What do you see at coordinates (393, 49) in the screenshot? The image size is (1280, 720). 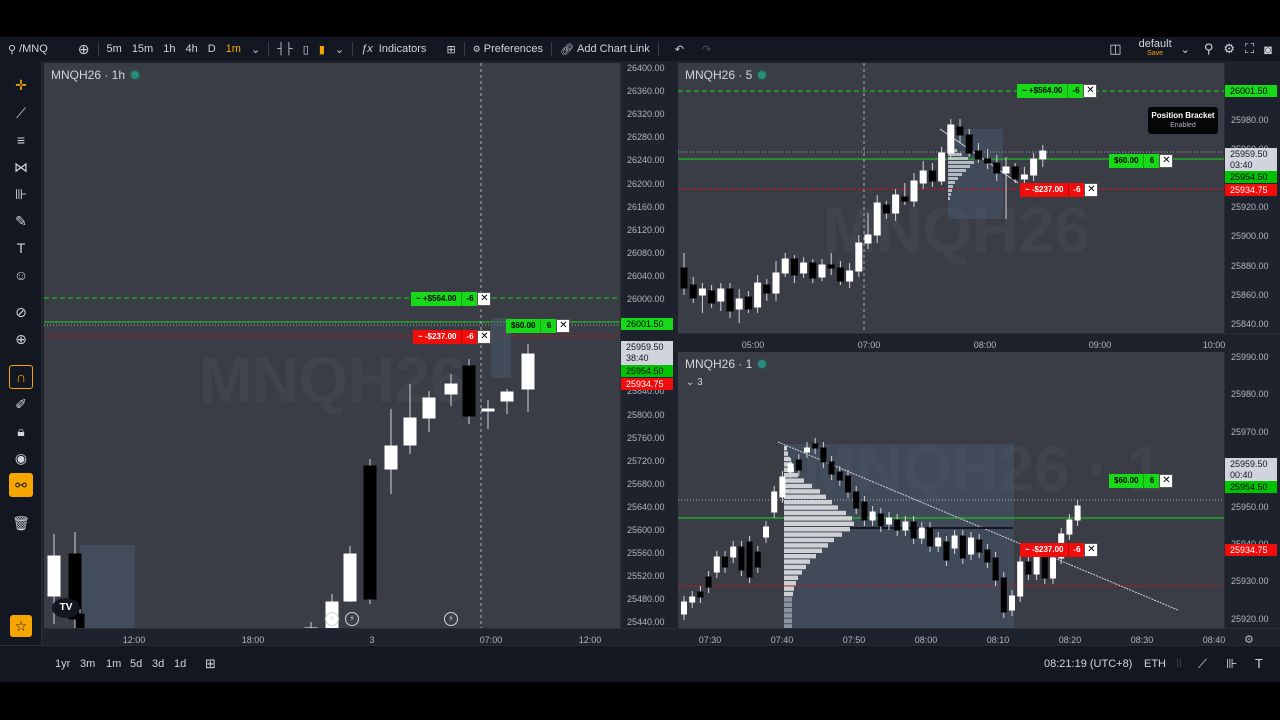 I see `indicators-button: ƒx Indicators` at bounding box center [393, 49].